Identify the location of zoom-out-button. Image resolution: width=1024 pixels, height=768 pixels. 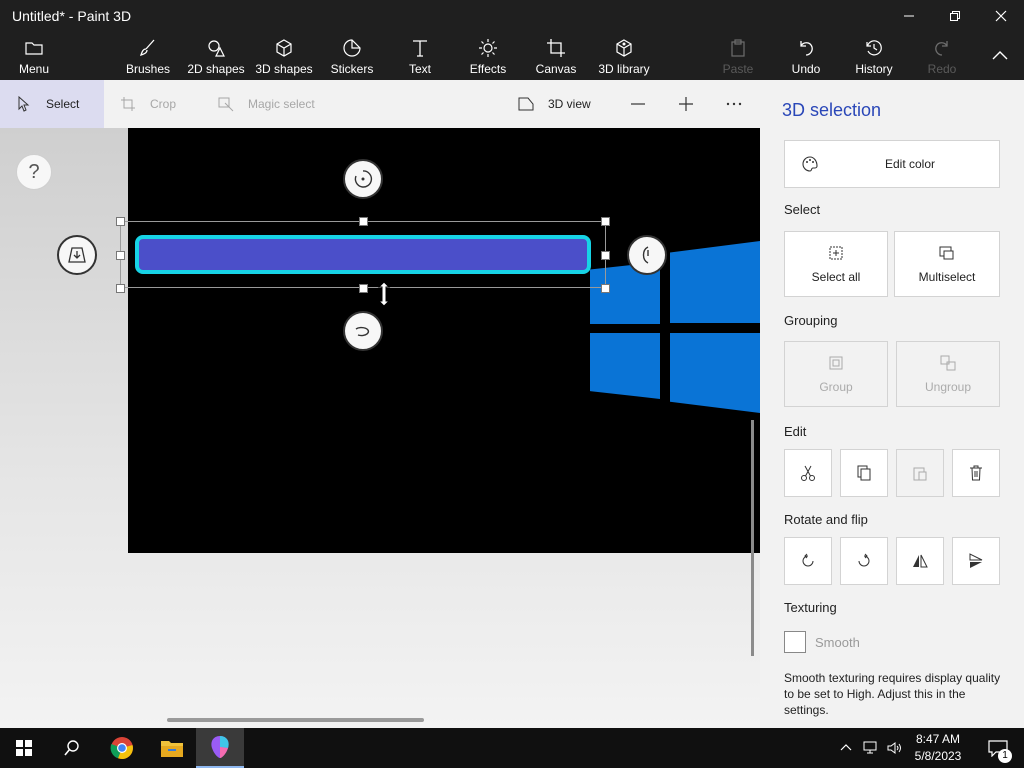
(640, 104).